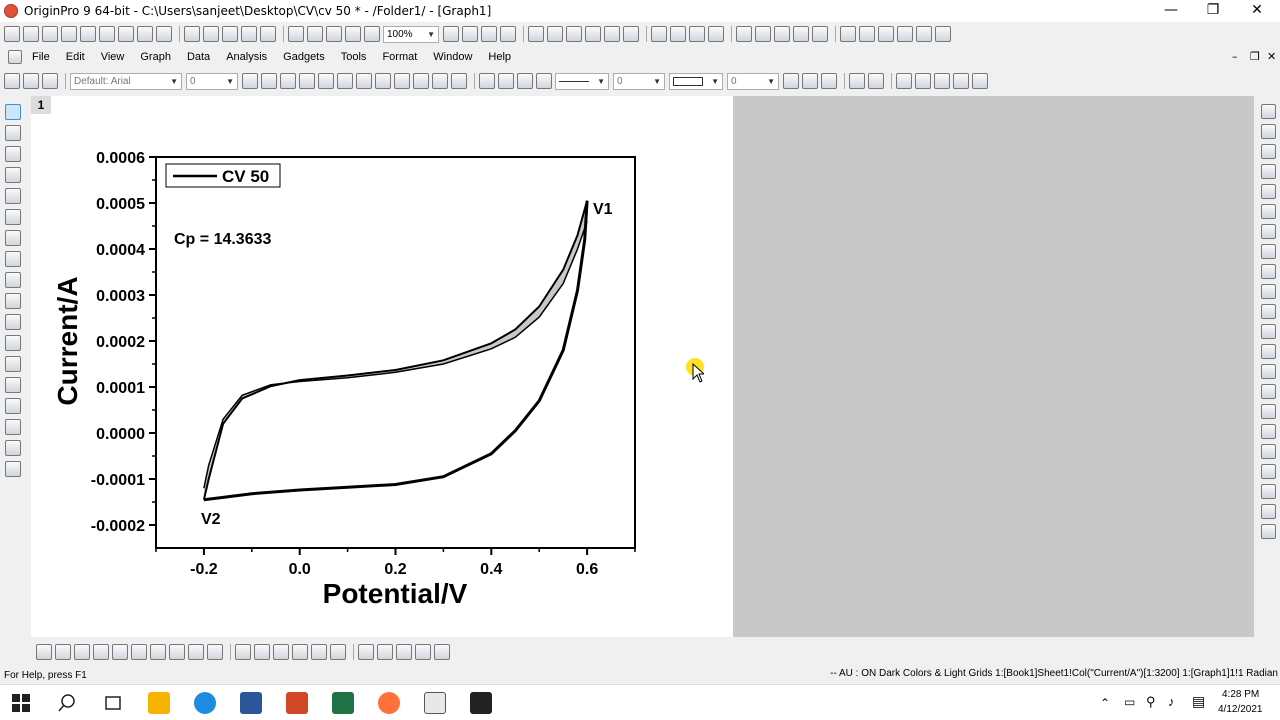  Describe the element at coordinates (399, 57) in the screenshot. I see `menu-format: Format` at that location.